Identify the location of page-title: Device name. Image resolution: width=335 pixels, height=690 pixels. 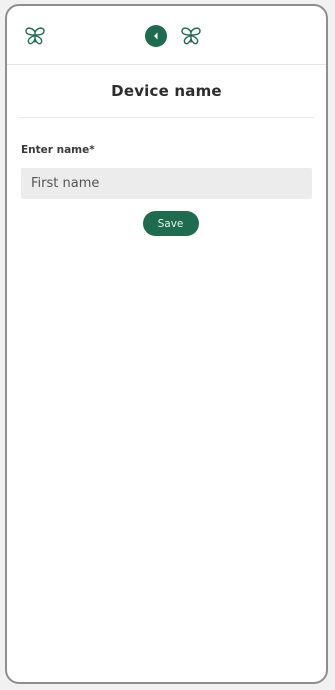
(166, 91).